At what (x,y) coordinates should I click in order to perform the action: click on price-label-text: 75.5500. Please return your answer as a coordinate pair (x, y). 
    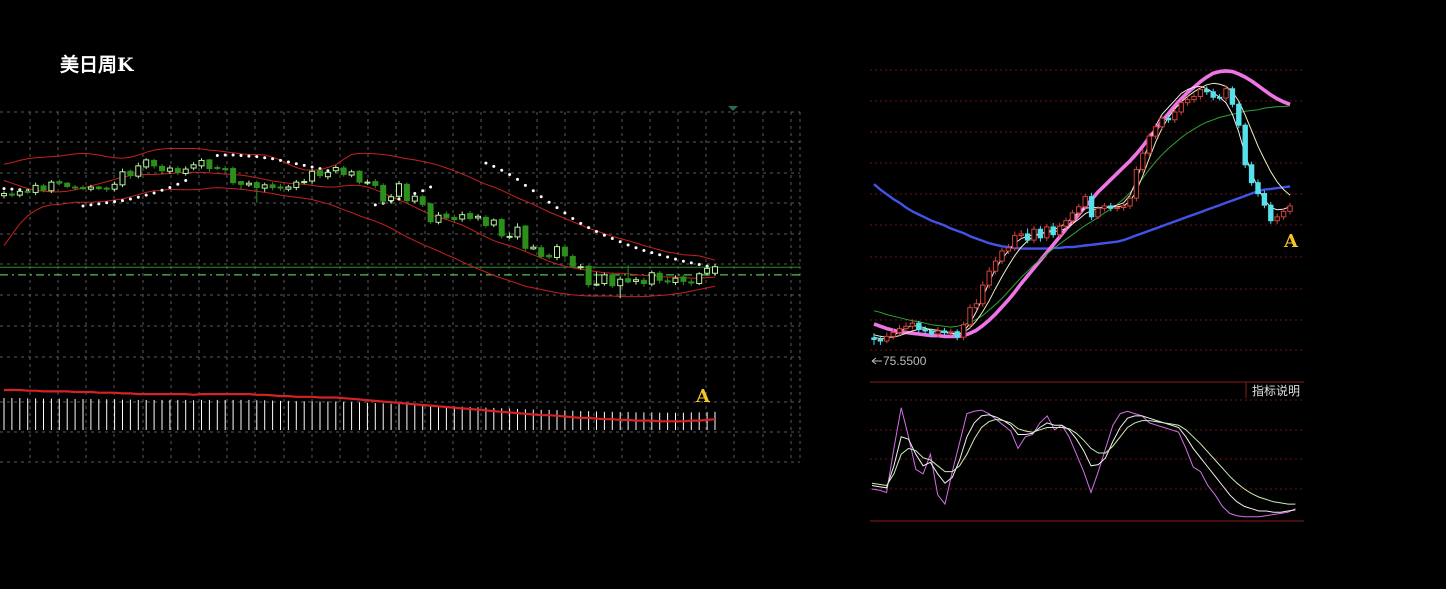
    Looking at the image, I should click on (905, 361).